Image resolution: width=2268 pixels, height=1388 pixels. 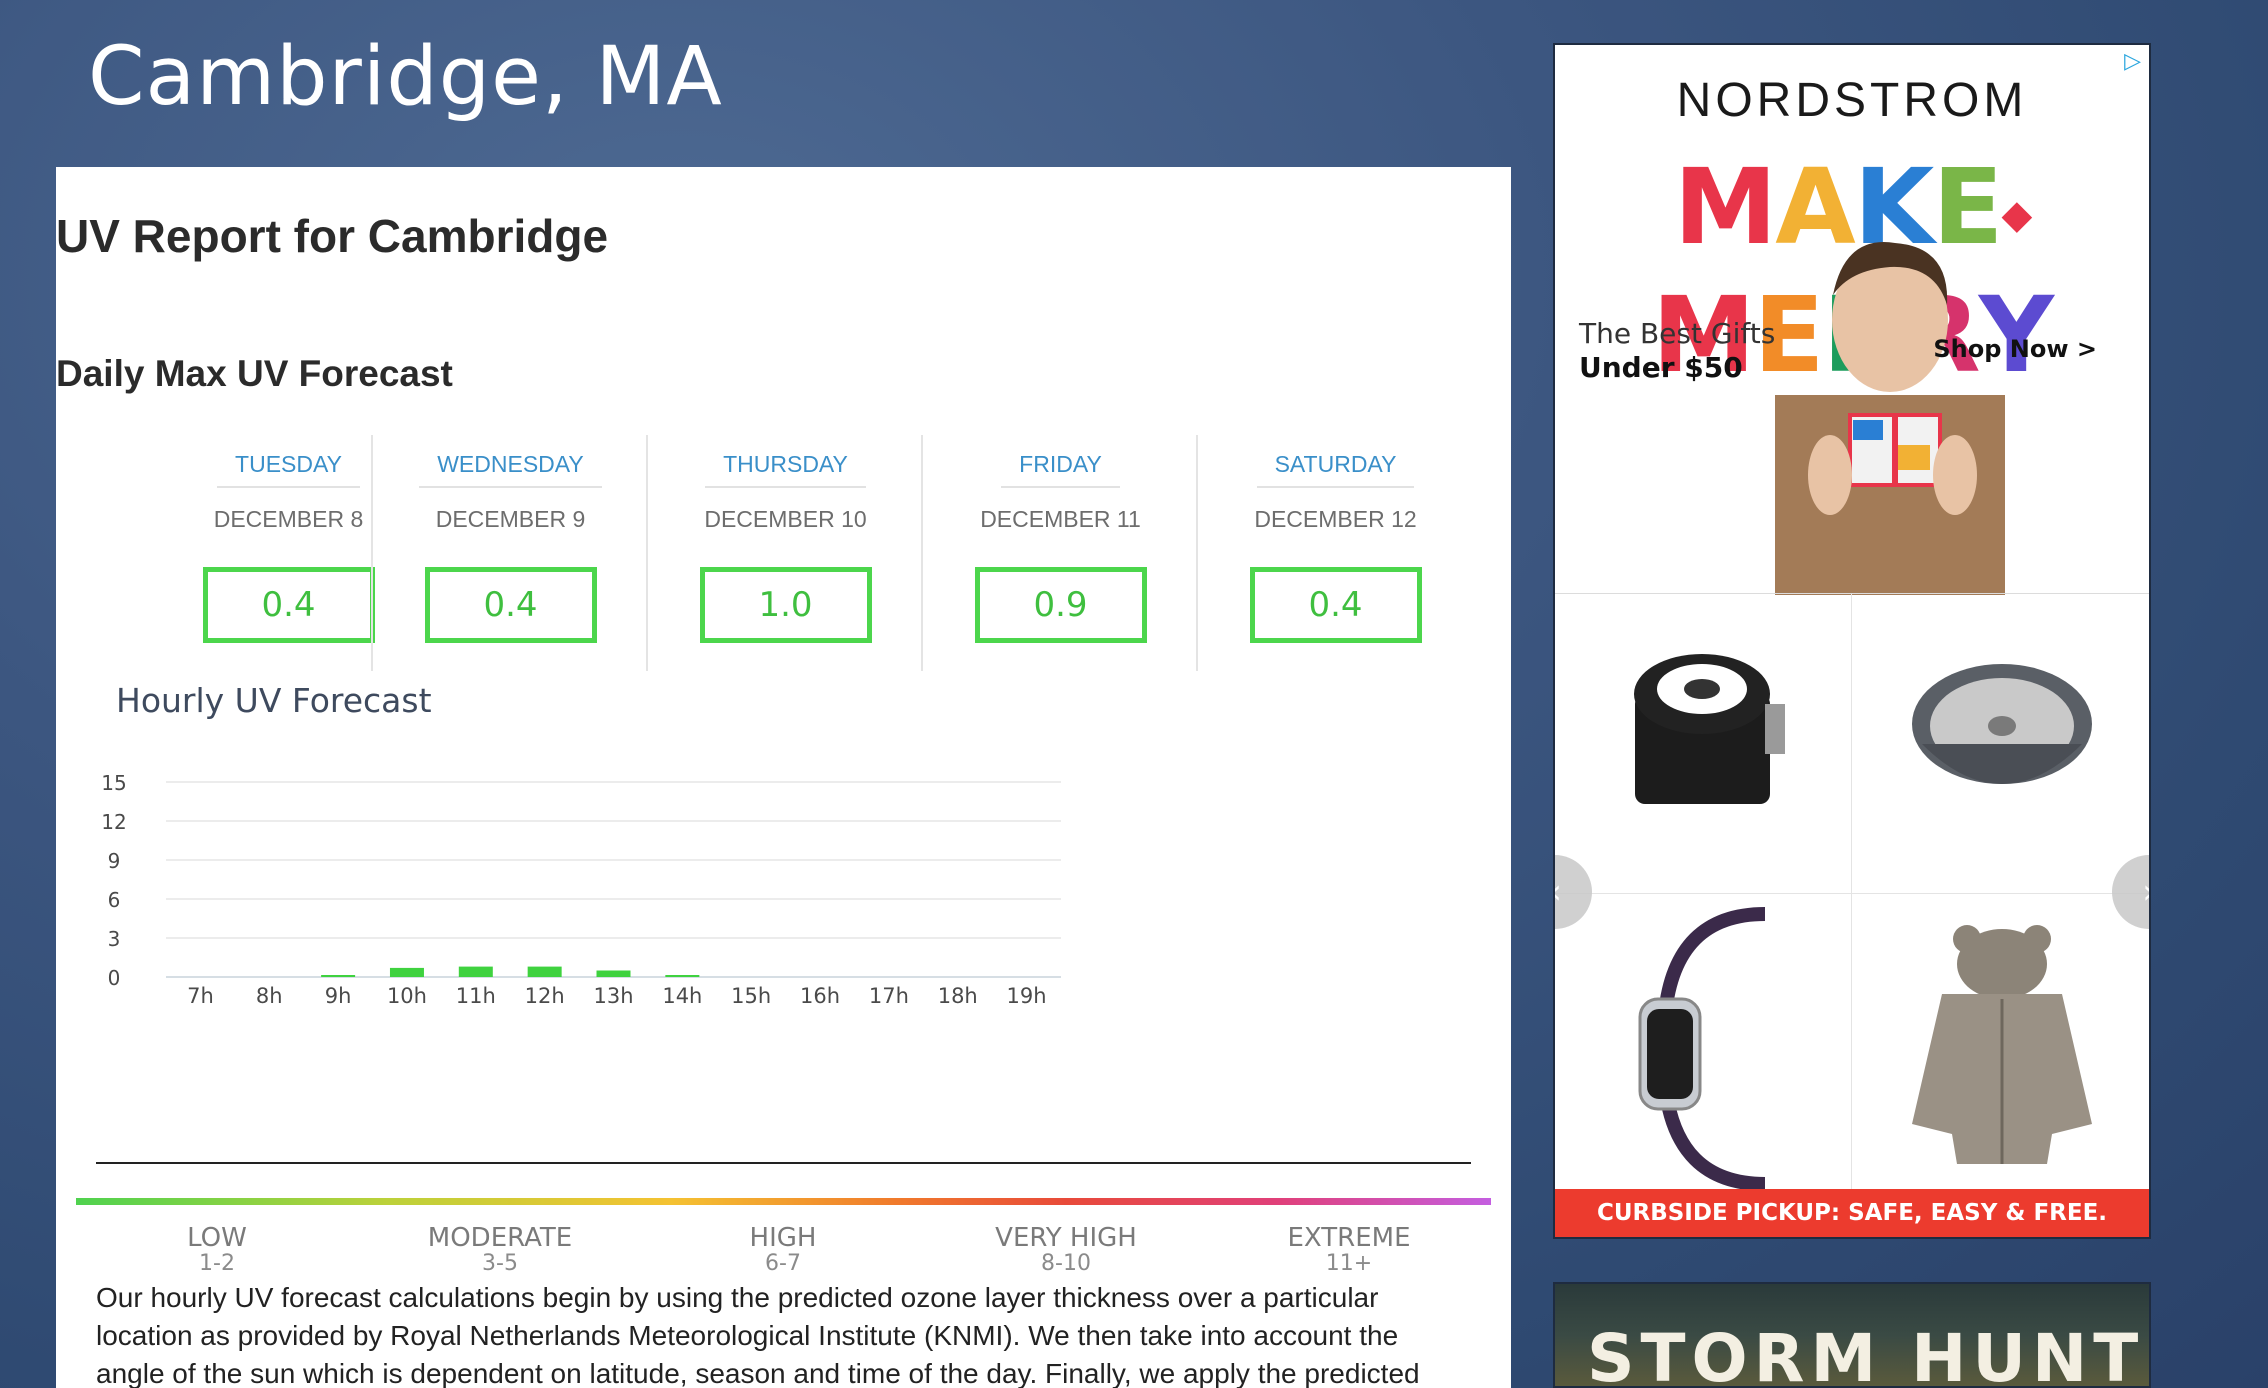 I want to click on weekday-link: FRIDAY, so click(x=1060, y=469).